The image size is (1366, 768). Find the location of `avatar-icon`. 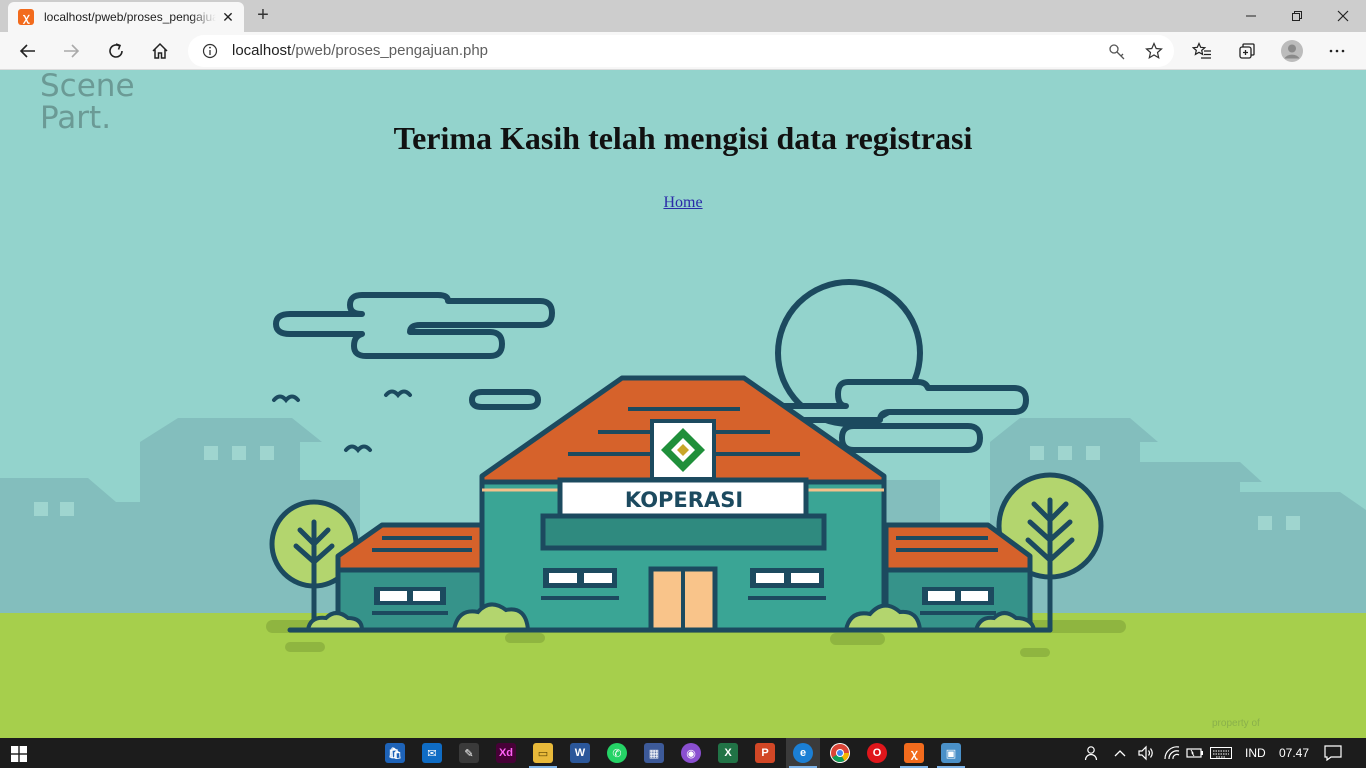

avatar-icon is located at coordinates (1292, 51).